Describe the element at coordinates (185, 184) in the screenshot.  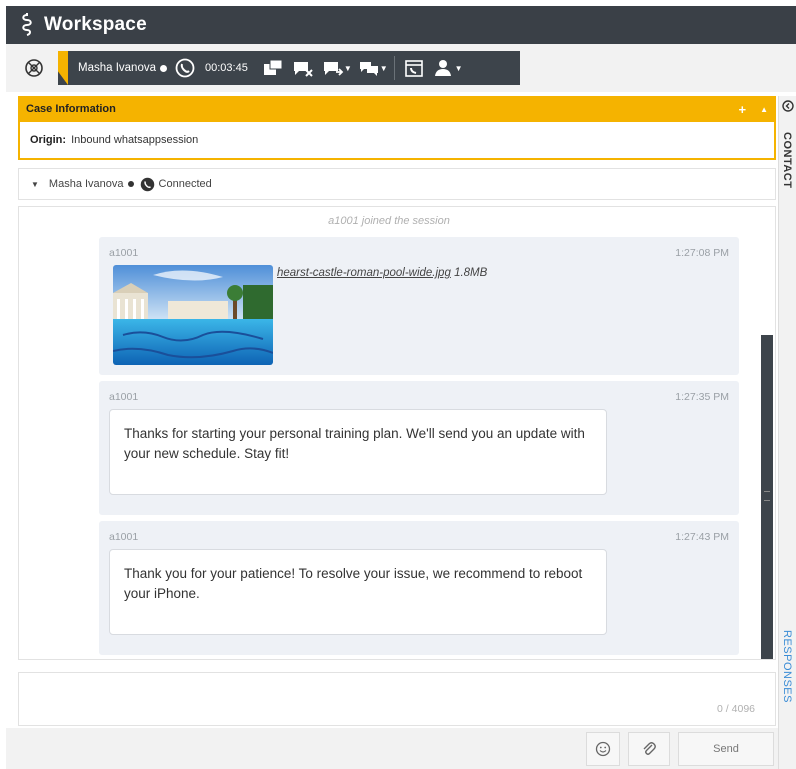
I see `participant-status: Connected` at that location.